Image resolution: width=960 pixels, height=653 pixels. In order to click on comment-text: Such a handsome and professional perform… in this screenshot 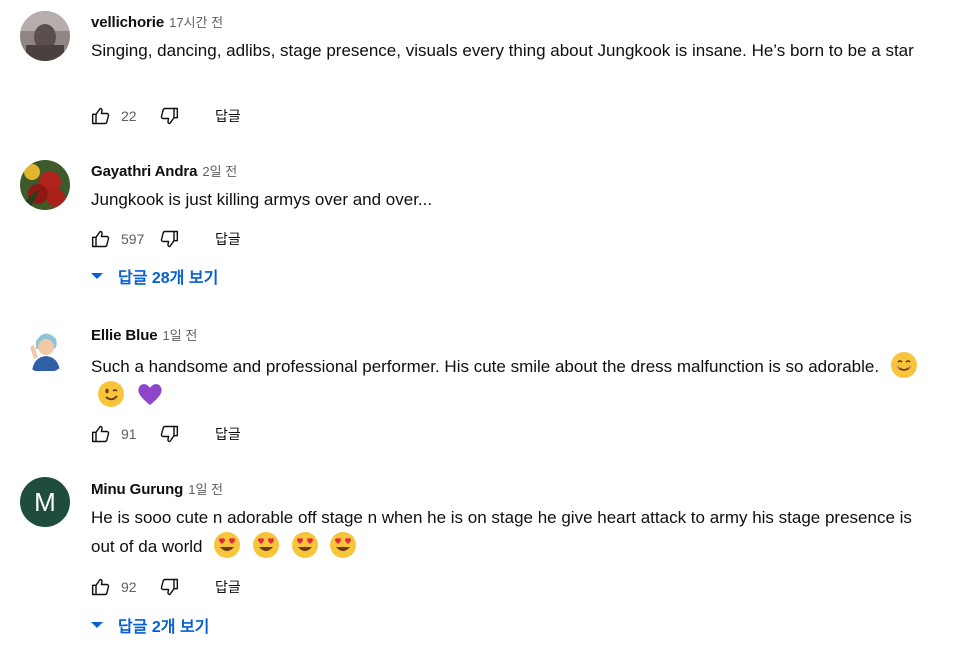, I will do `click(511, 380)`.